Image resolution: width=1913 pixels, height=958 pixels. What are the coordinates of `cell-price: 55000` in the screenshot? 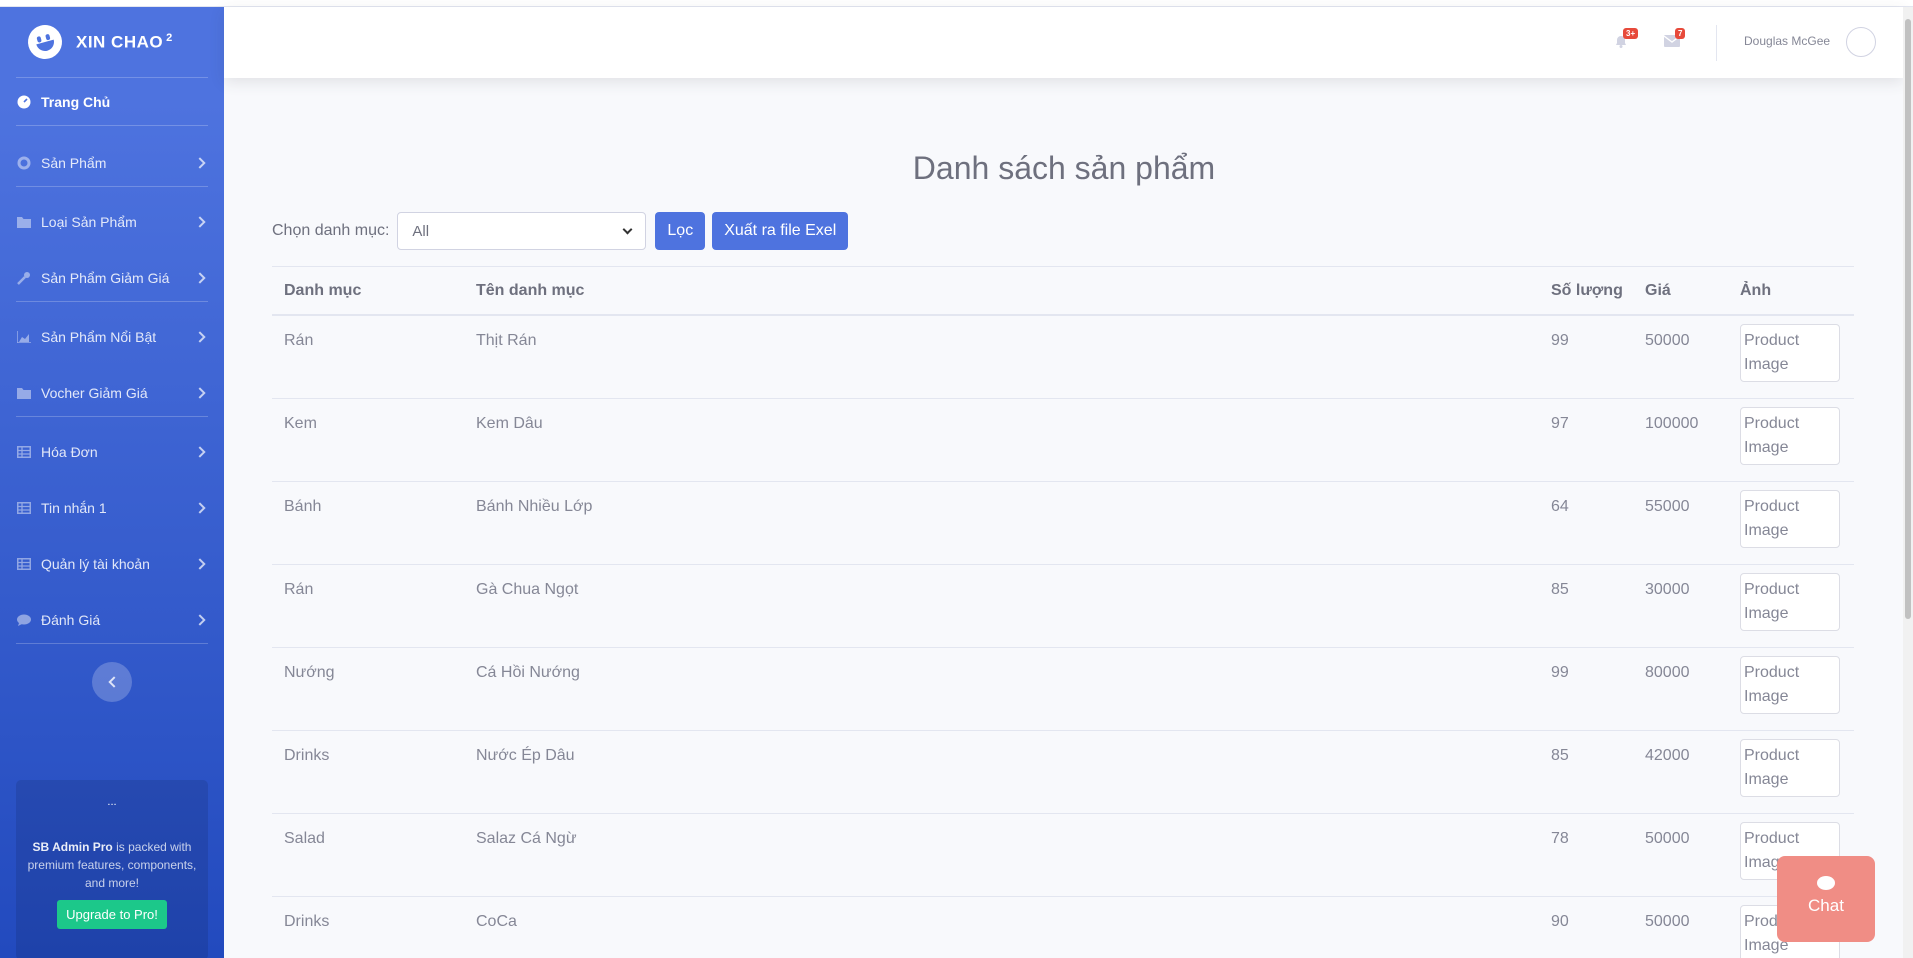 It's located at (1667, 506).